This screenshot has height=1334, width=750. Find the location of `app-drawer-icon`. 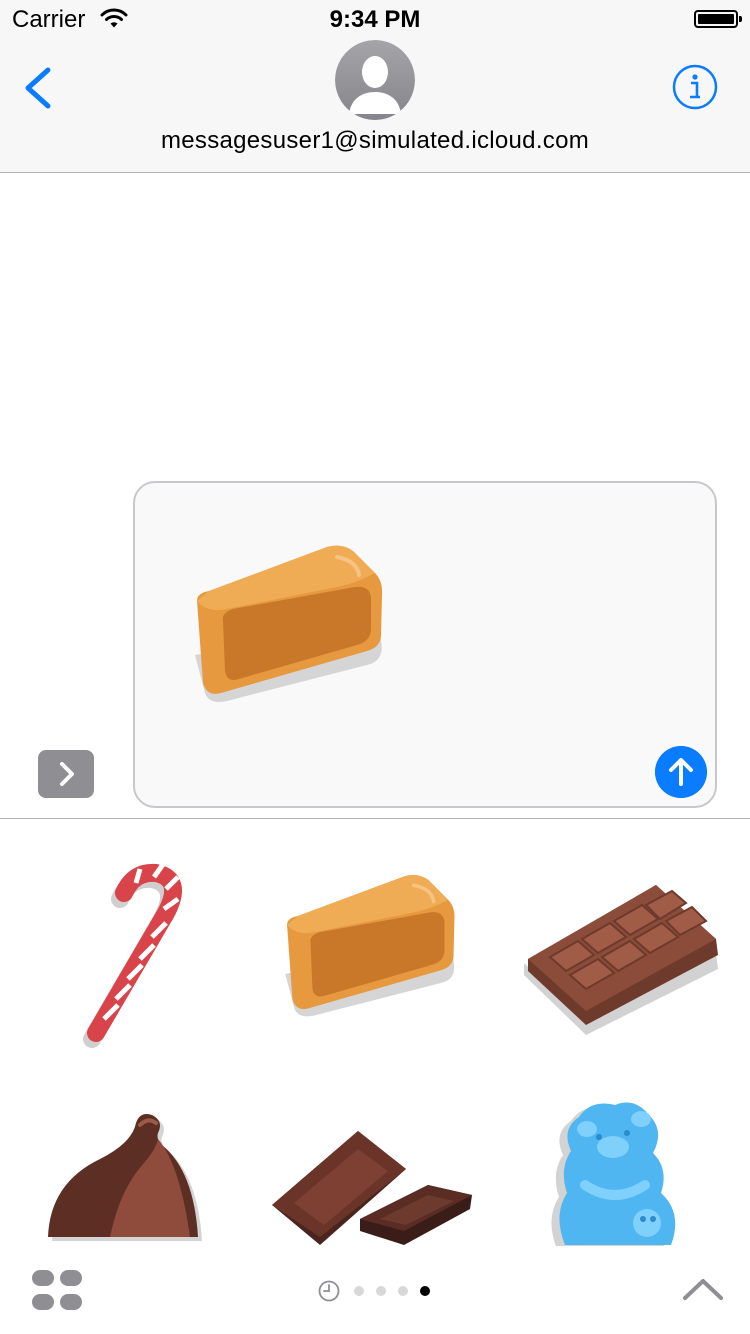

app-drawer-icon is located at coordinates (58, 1290).